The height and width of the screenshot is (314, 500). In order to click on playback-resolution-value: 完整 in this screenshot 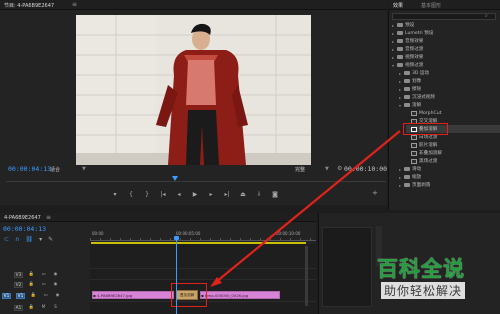, I will do `click(300, 170)`.